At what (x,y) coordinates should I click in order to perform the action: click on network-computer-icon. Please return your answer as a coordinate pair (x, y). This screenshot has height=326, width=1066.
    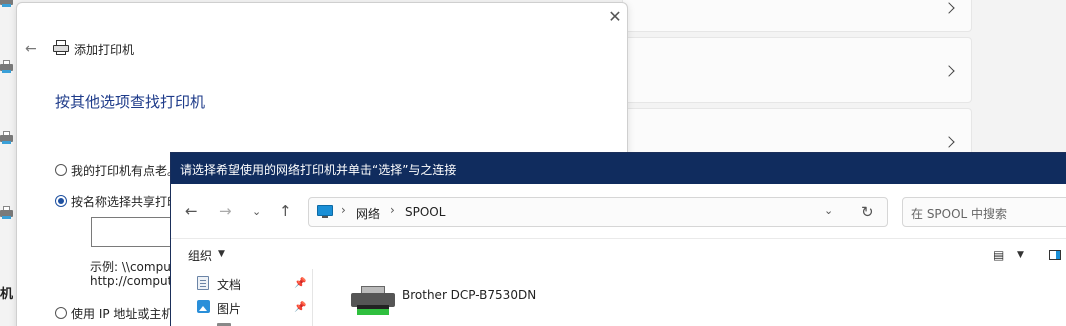
    Looking at the image, I should click on (325, 212).